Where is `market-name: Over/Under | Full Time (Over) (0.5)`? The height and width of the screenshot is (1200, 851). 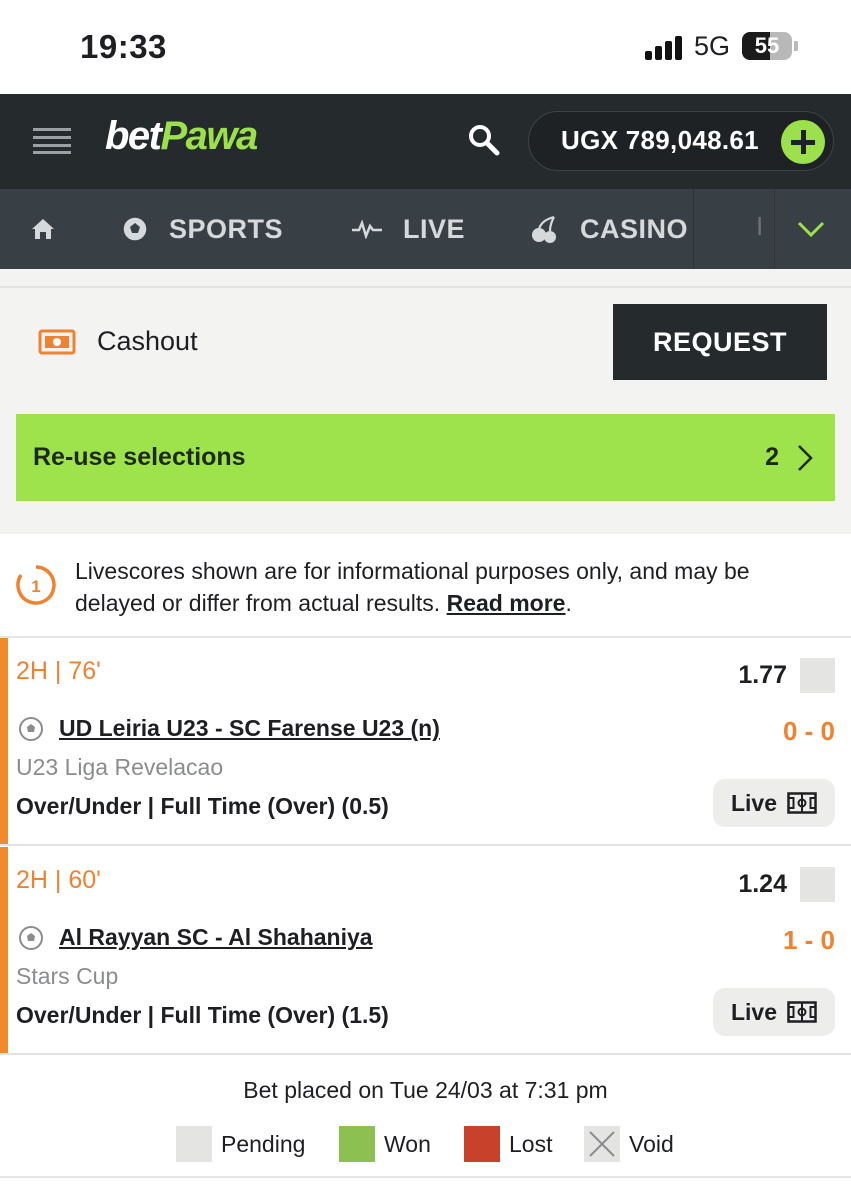
market-name: Over/Under | Full Time (Over) (0.5) is located at coordinates (202, 806).